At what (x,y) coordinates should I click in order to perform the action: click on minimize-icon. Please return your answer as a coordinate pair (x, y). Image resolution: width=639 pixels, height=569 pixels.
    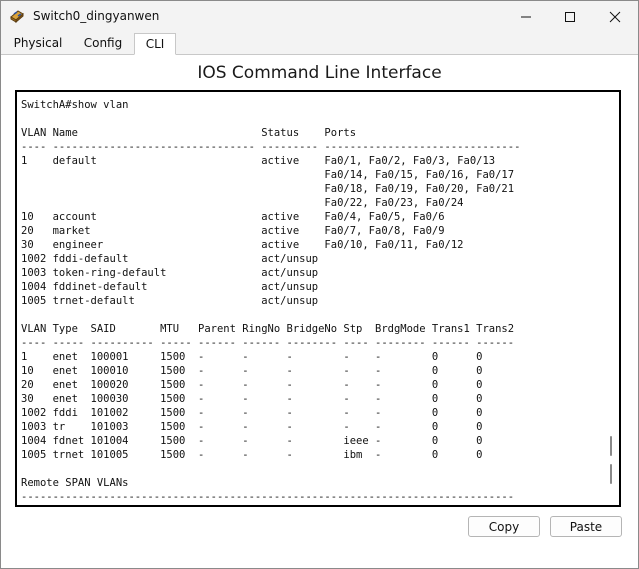
    Looking at the image, I should click on (526, 16).